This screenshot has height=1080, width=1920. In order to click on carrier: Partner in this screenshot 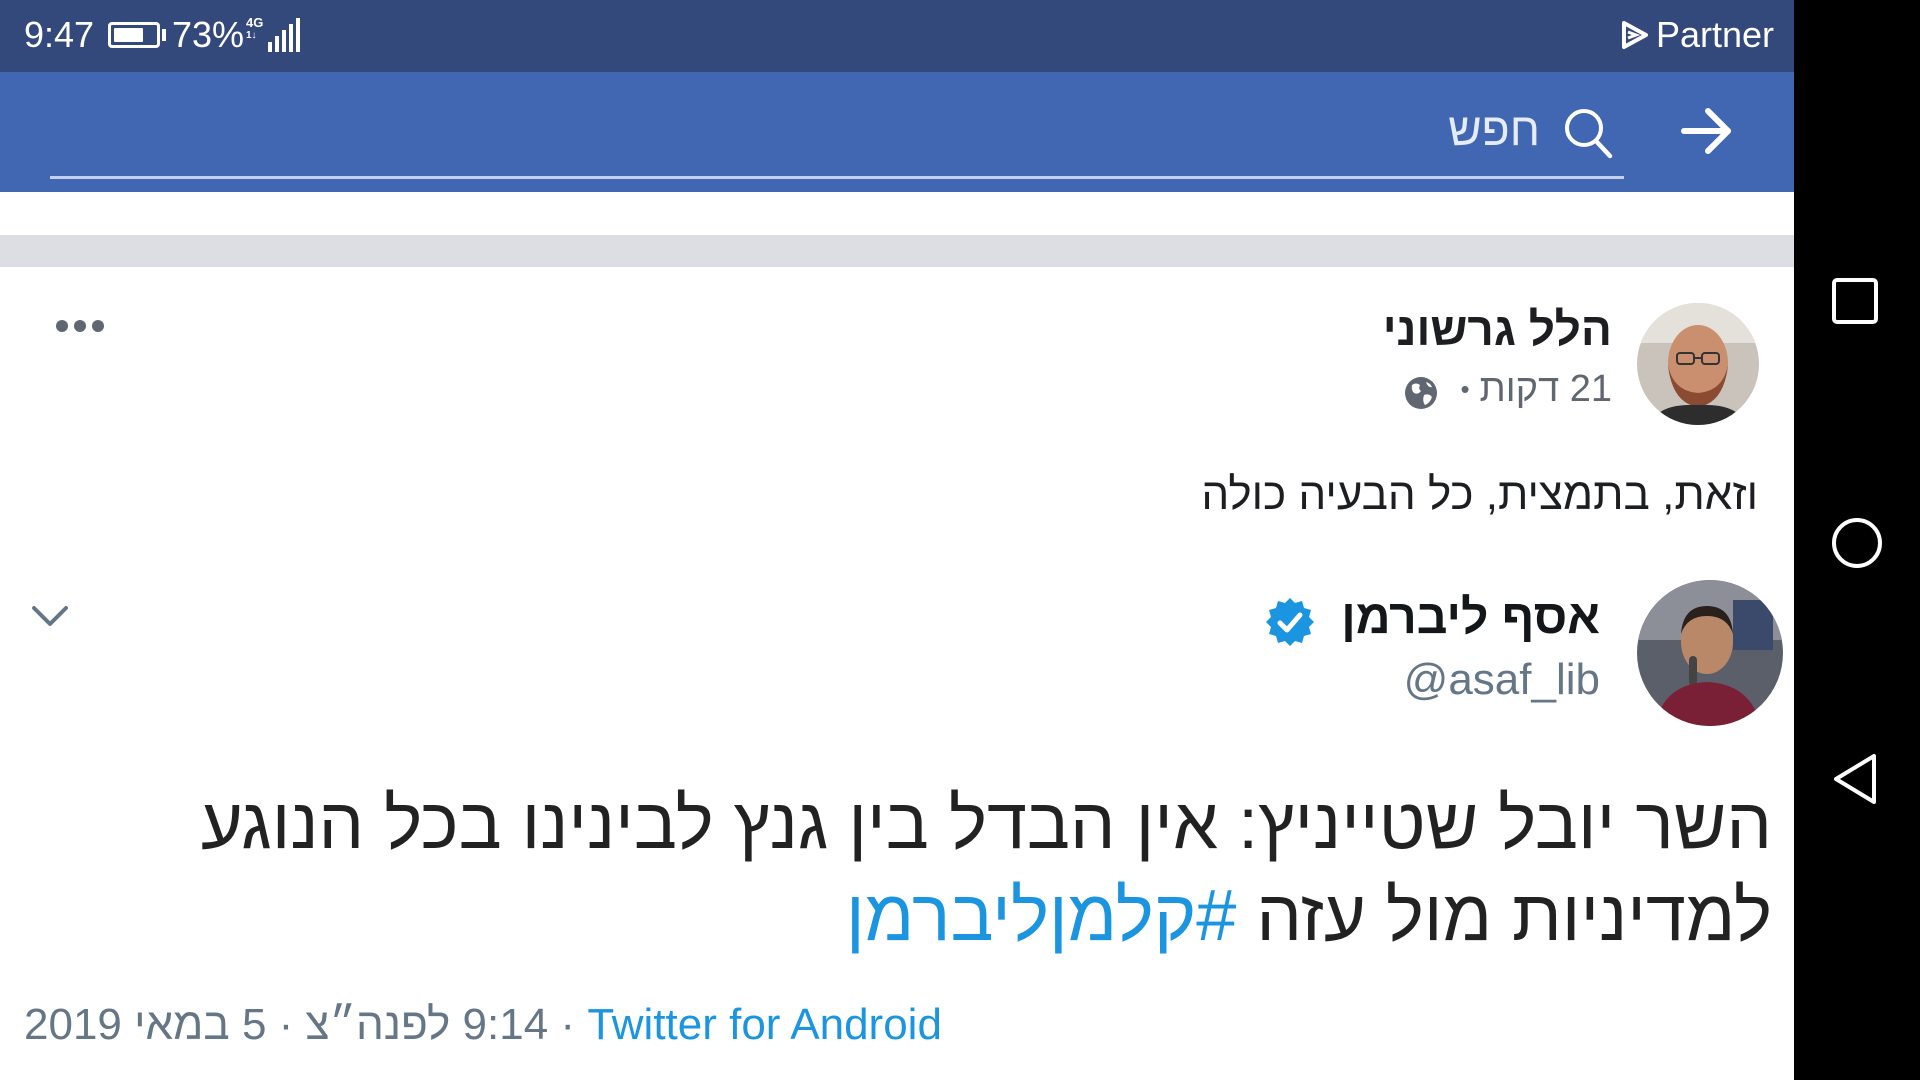, I will do `click(1697, 35)`.